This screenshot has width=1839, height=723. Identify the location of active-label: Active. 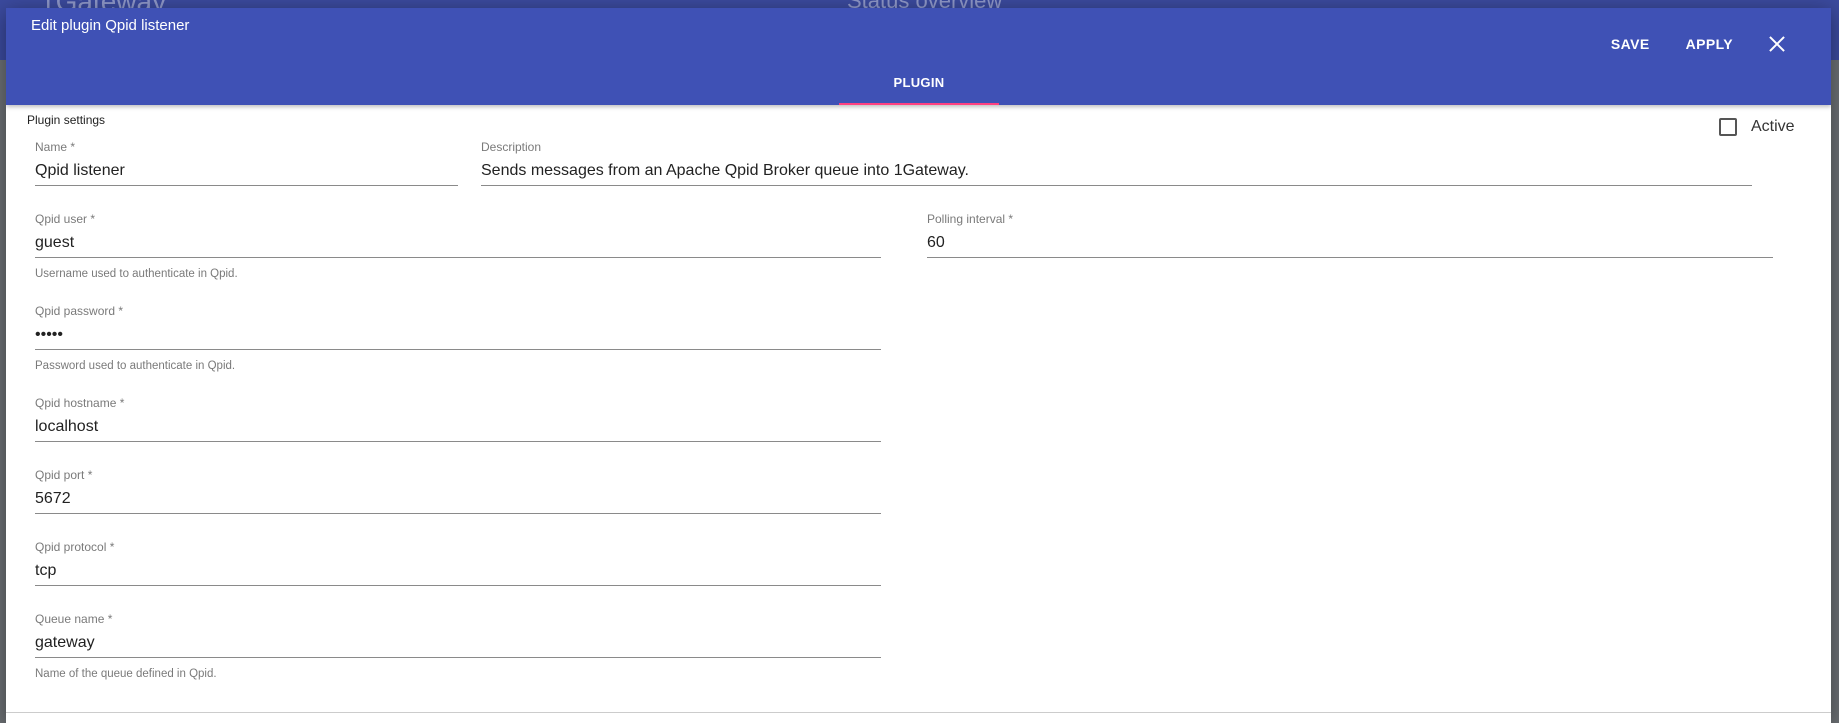
(1773, 126).